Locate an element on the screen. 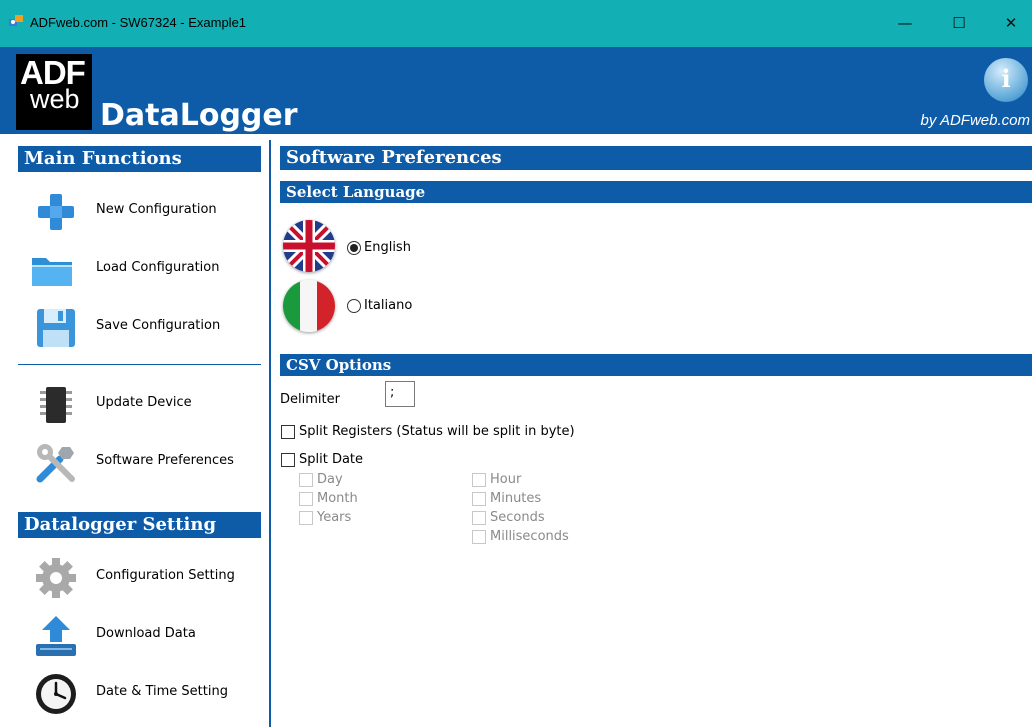 Image resolution: width=1032 pixels, height=727 pixels. seconds-checkbox: Seconds is located at coordinates (508, 517).